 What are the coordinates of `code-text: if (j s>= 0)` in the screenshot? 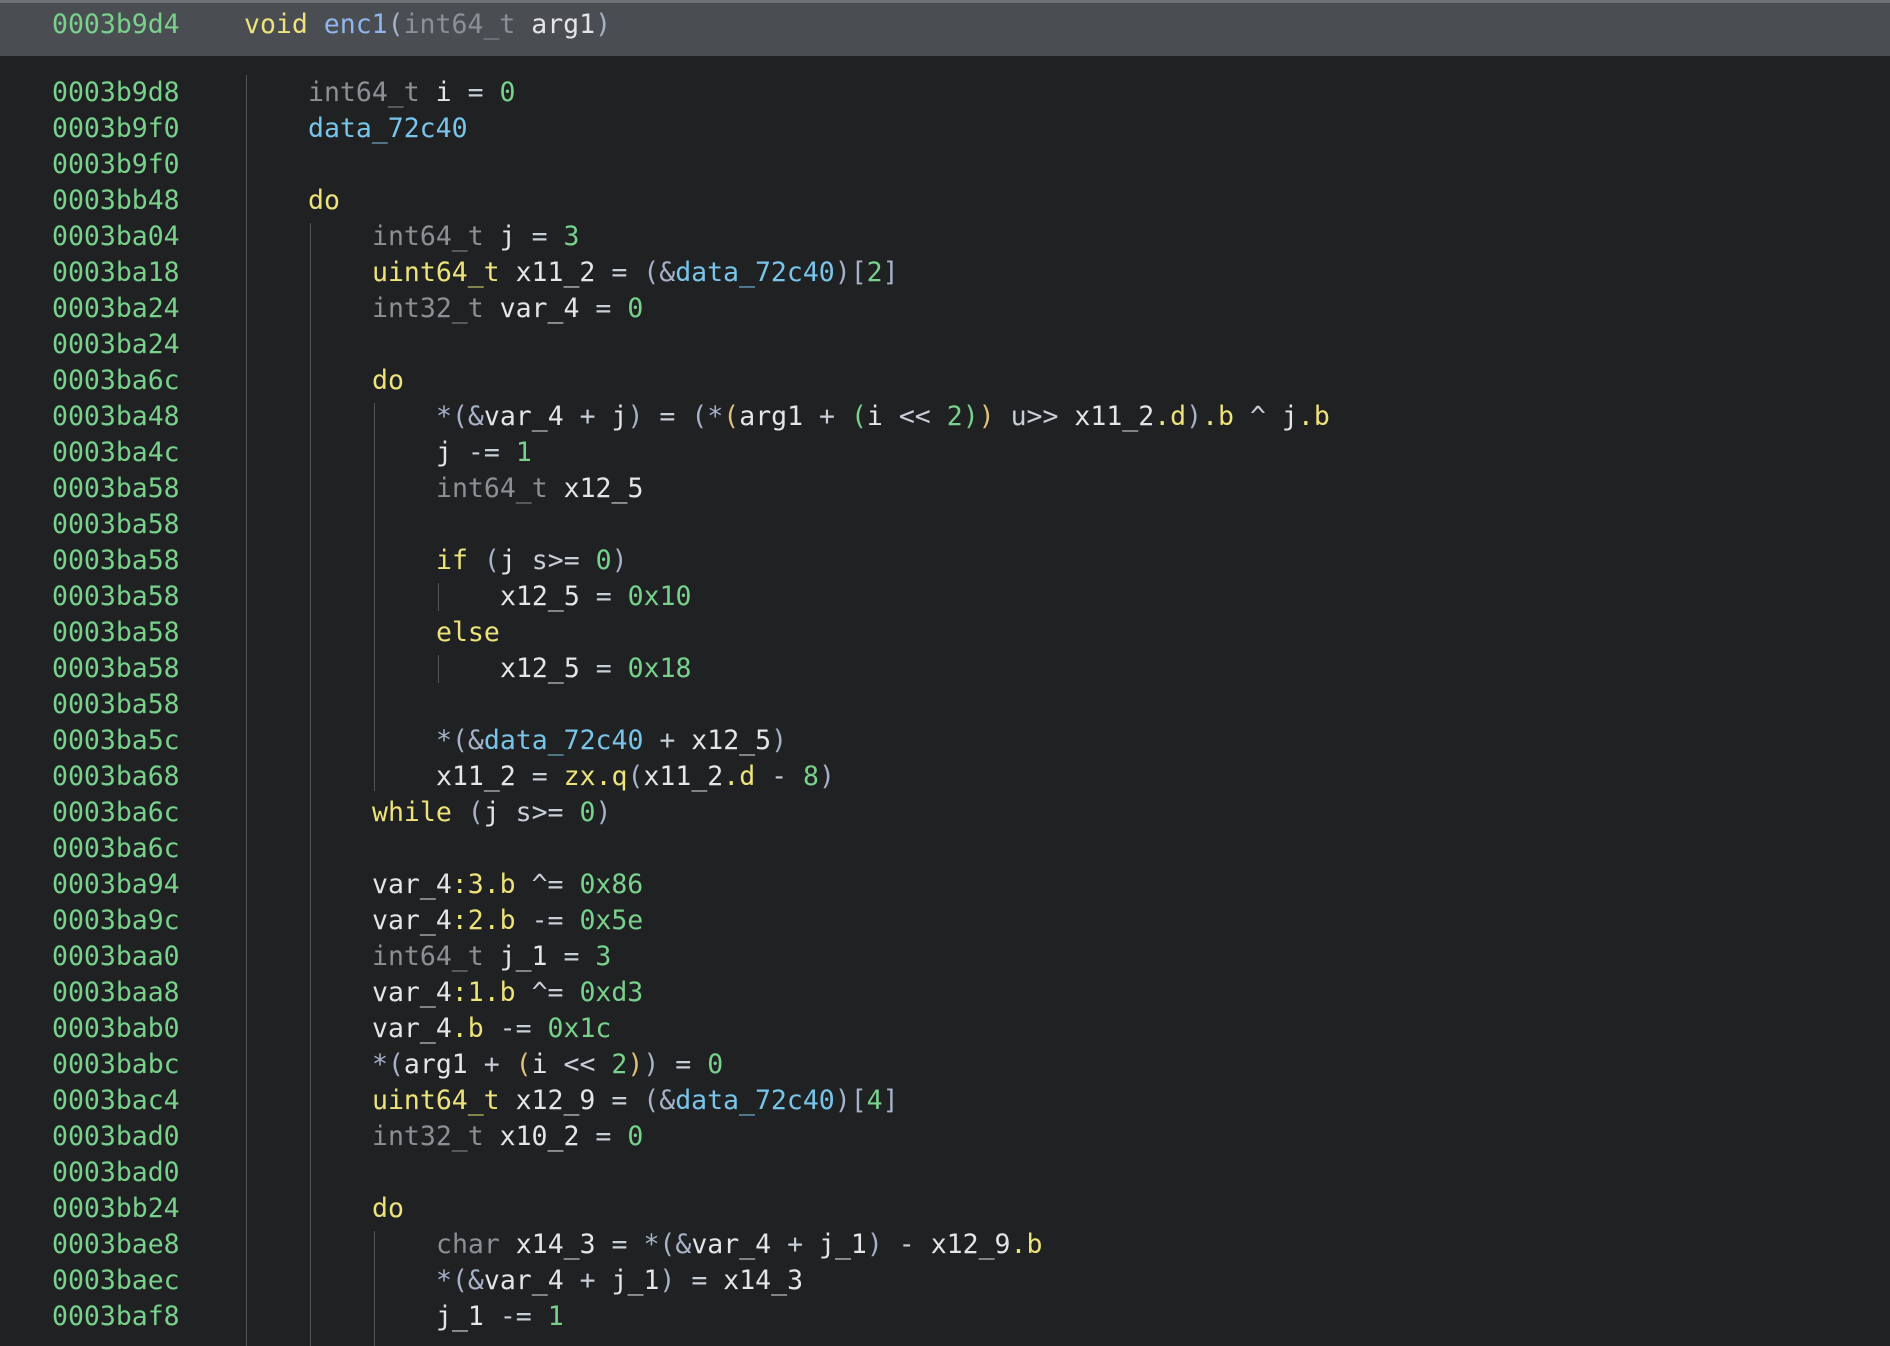 It's located at (532, 561).